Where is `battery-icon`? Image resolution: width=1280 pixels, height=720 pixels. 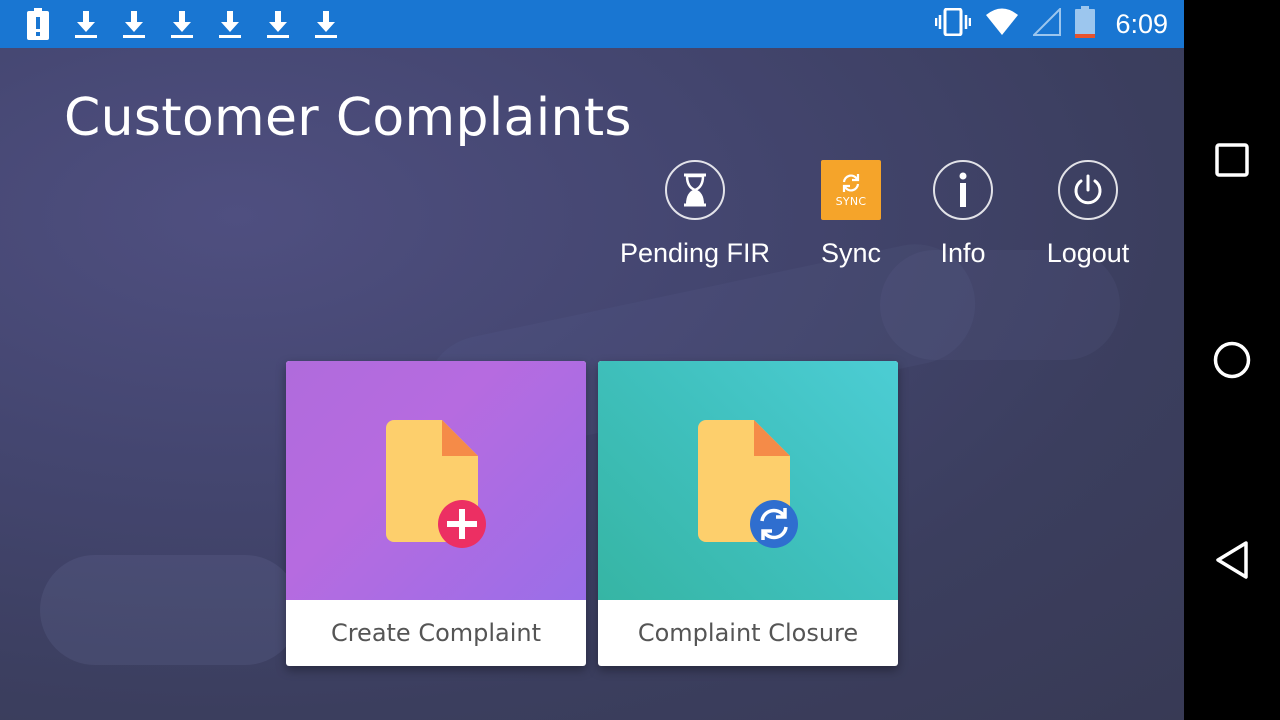 battery-icon is located at coordinates (1085, 24).